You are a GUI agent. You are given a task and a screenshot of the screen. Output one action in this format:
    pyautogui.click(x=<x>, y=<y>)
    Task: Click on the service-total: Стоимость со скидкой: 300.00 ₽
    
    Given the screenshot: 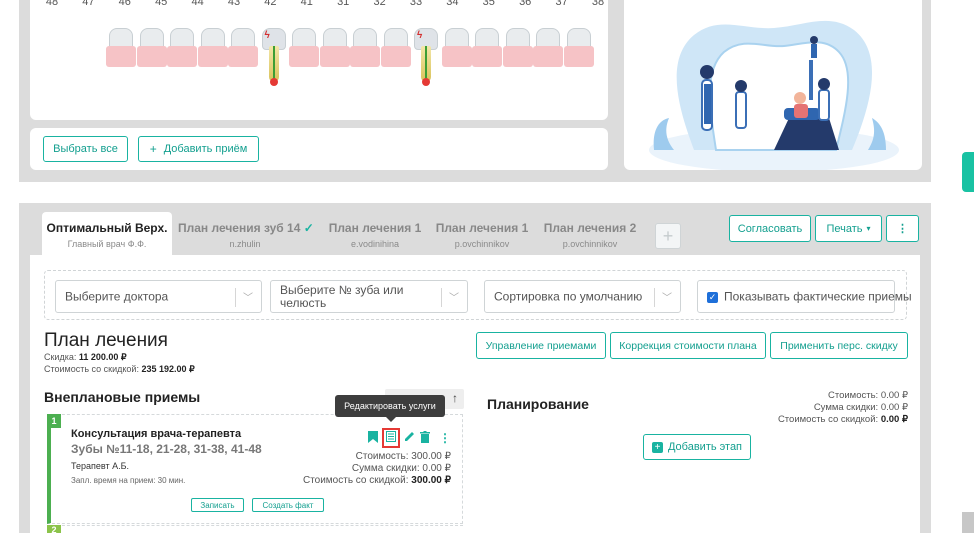 What is the action you would take?
    pyautogui.click(x=376, y=480)
    